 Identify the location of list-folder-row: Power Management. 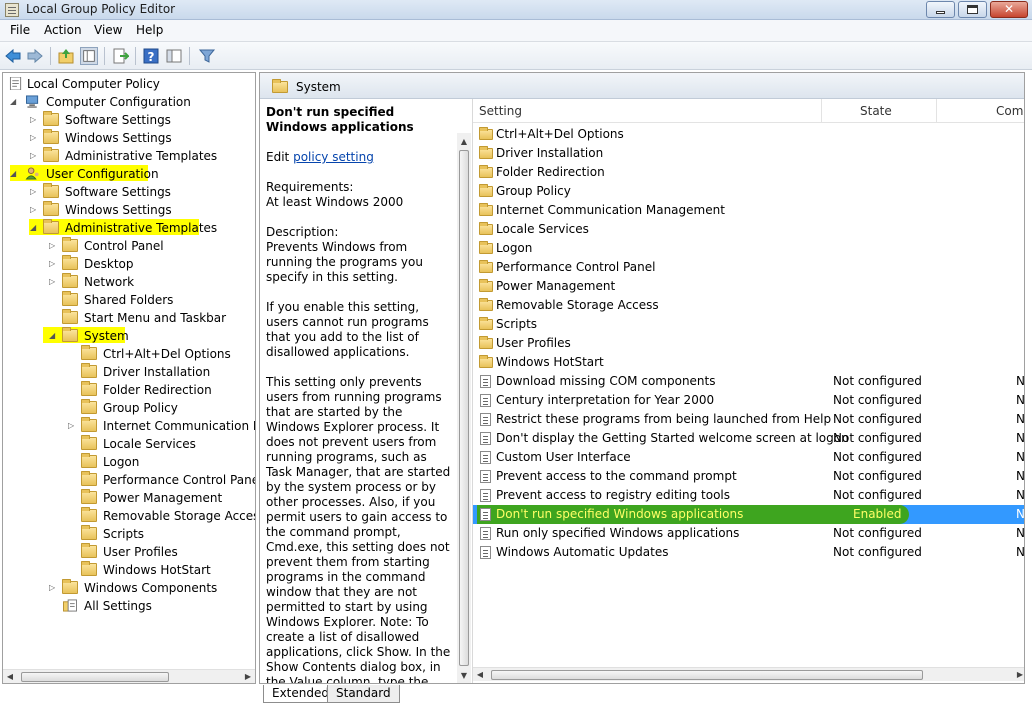
(748, 286).